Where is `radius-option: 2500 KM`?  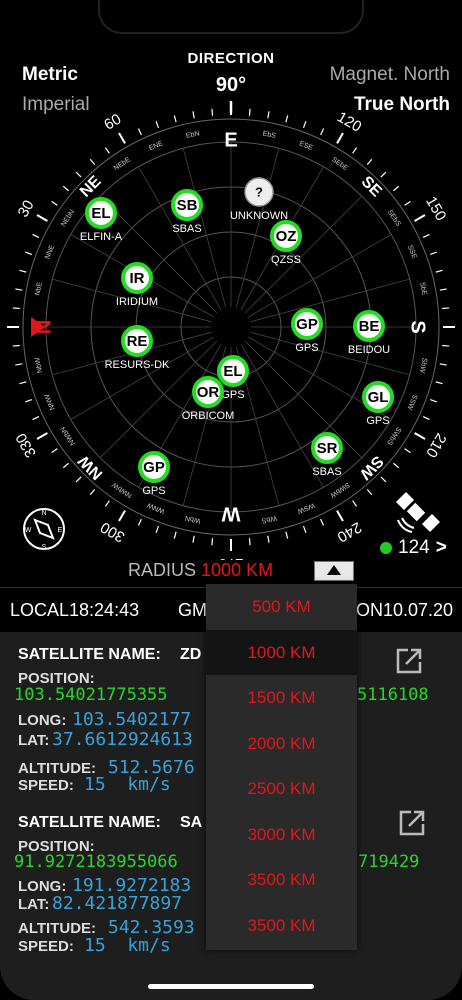
radius-option: 2500 KM is located at coordinates (281, 789).